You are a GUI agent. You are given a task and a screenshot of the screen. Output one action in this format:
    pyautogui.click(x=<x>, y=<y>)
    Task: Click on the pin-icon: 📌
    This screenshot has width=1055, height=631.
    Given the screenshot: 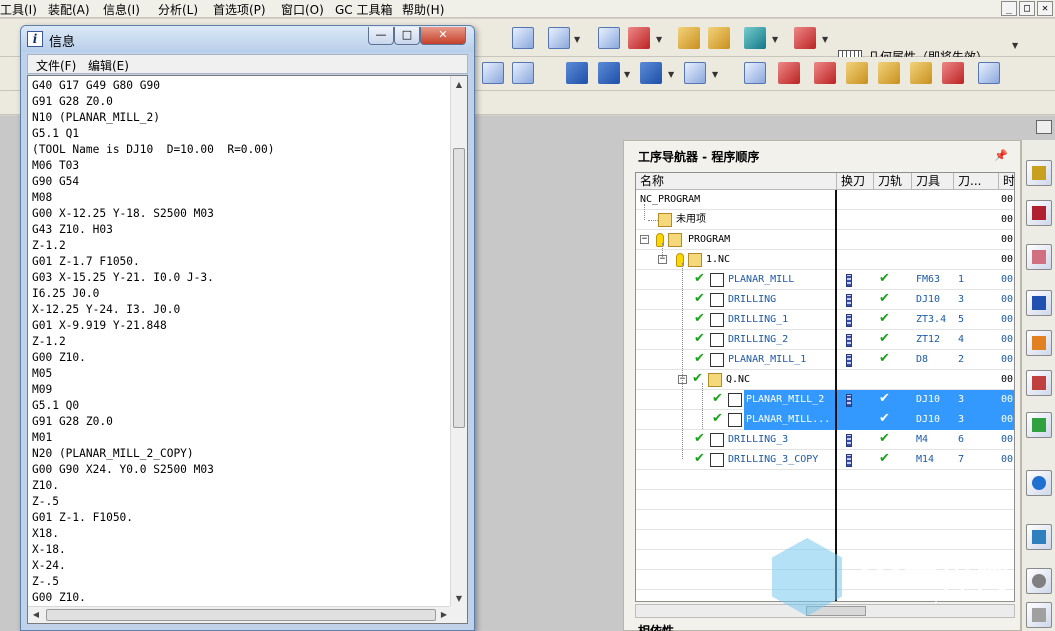 What is the action you would take?
    pyautogui.click(x=1001, y=155)
    